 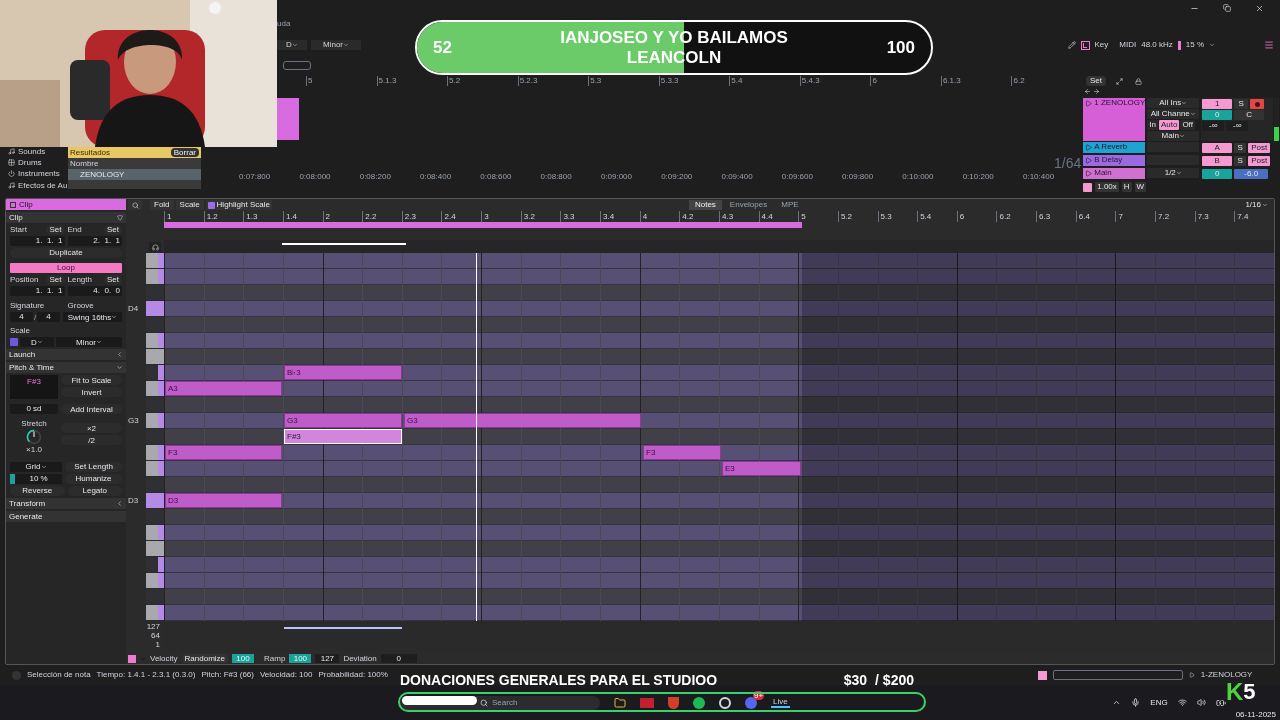 I want to click on microphone-icon, so click(x=1136, y=702).